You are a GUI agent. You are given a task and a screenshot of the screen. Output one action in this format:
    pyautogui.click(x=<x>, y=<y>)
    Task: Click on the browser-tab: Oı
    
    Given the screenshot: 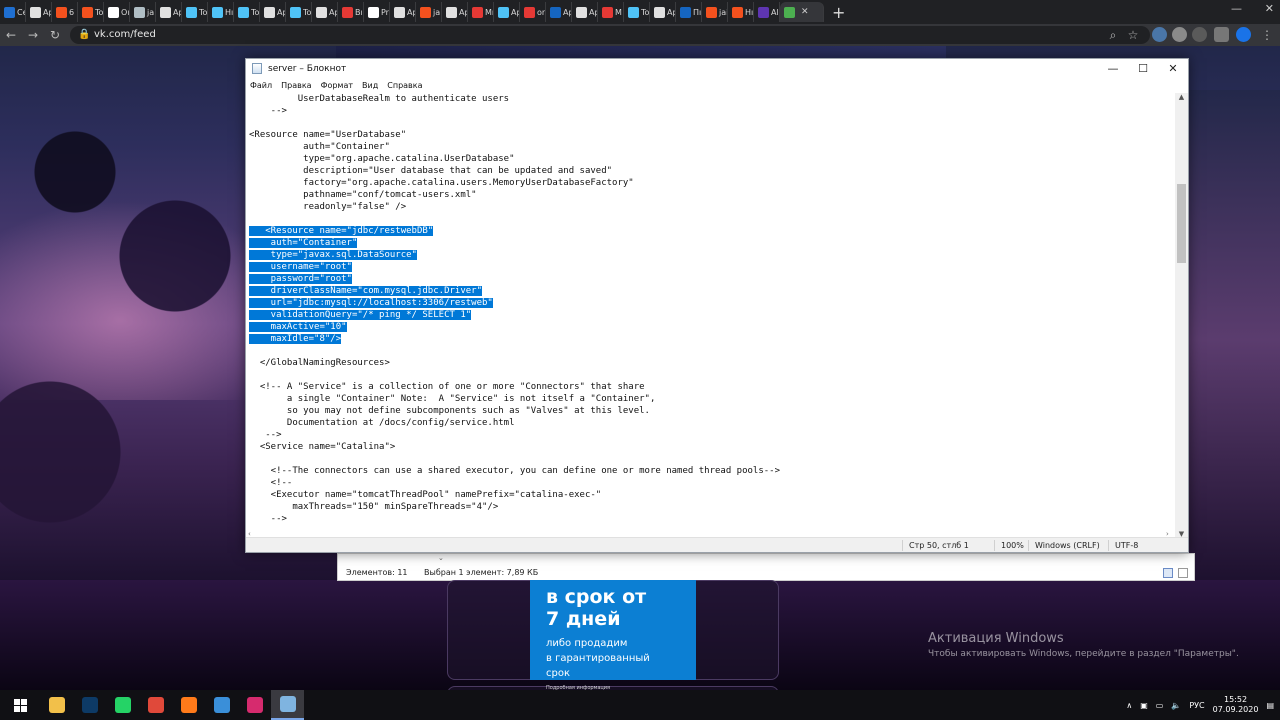 What is the action you would take?
    pyautogui.click(x=117, y=12)
    